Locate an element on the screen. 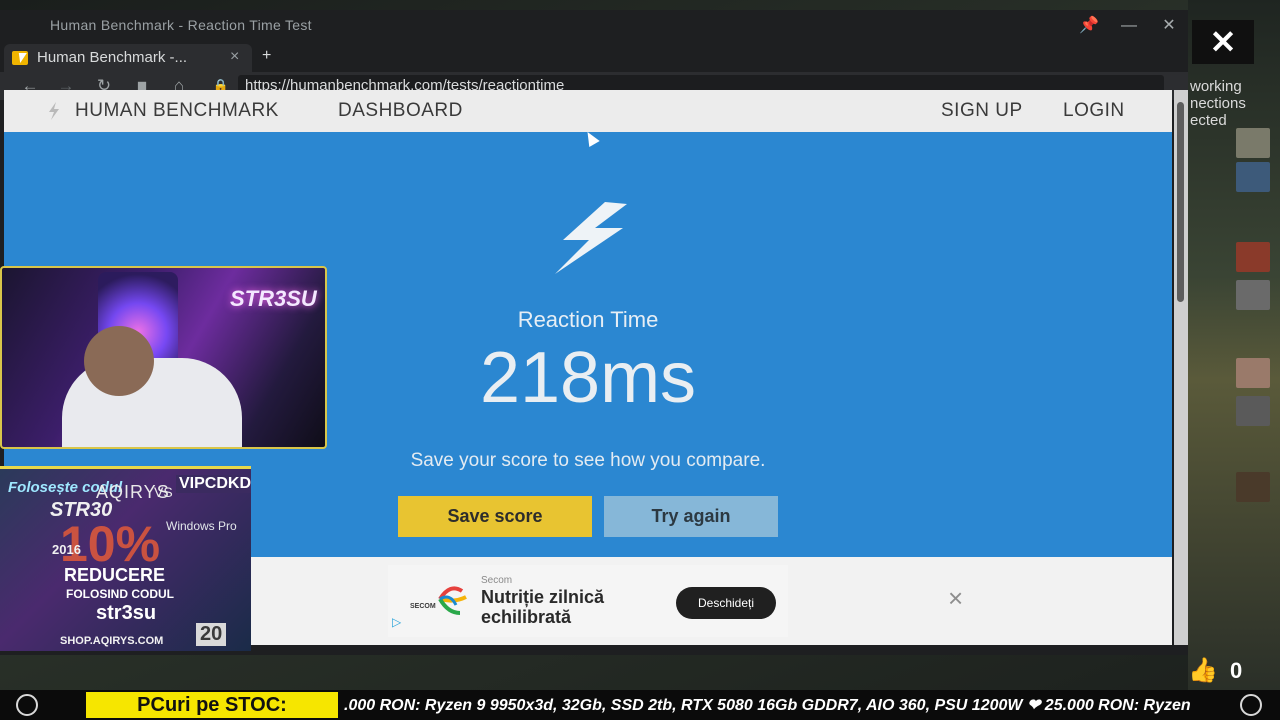 The height and width of the screenshot is (720, 1280). try-again-button: Try again is located at coordinates (691, 516).